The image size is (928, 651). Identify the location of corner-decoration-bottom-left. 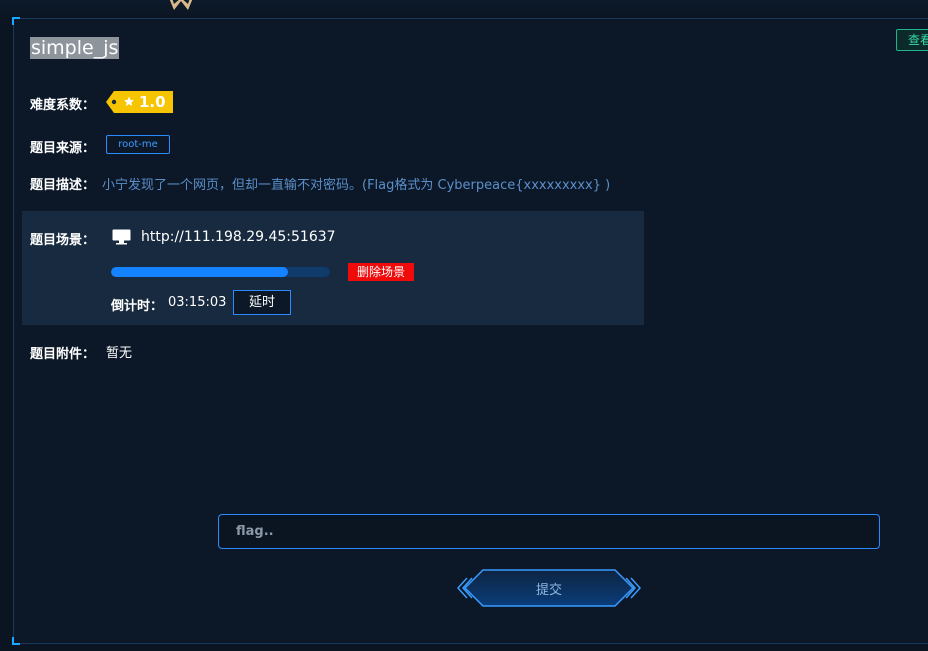
(16, 641).